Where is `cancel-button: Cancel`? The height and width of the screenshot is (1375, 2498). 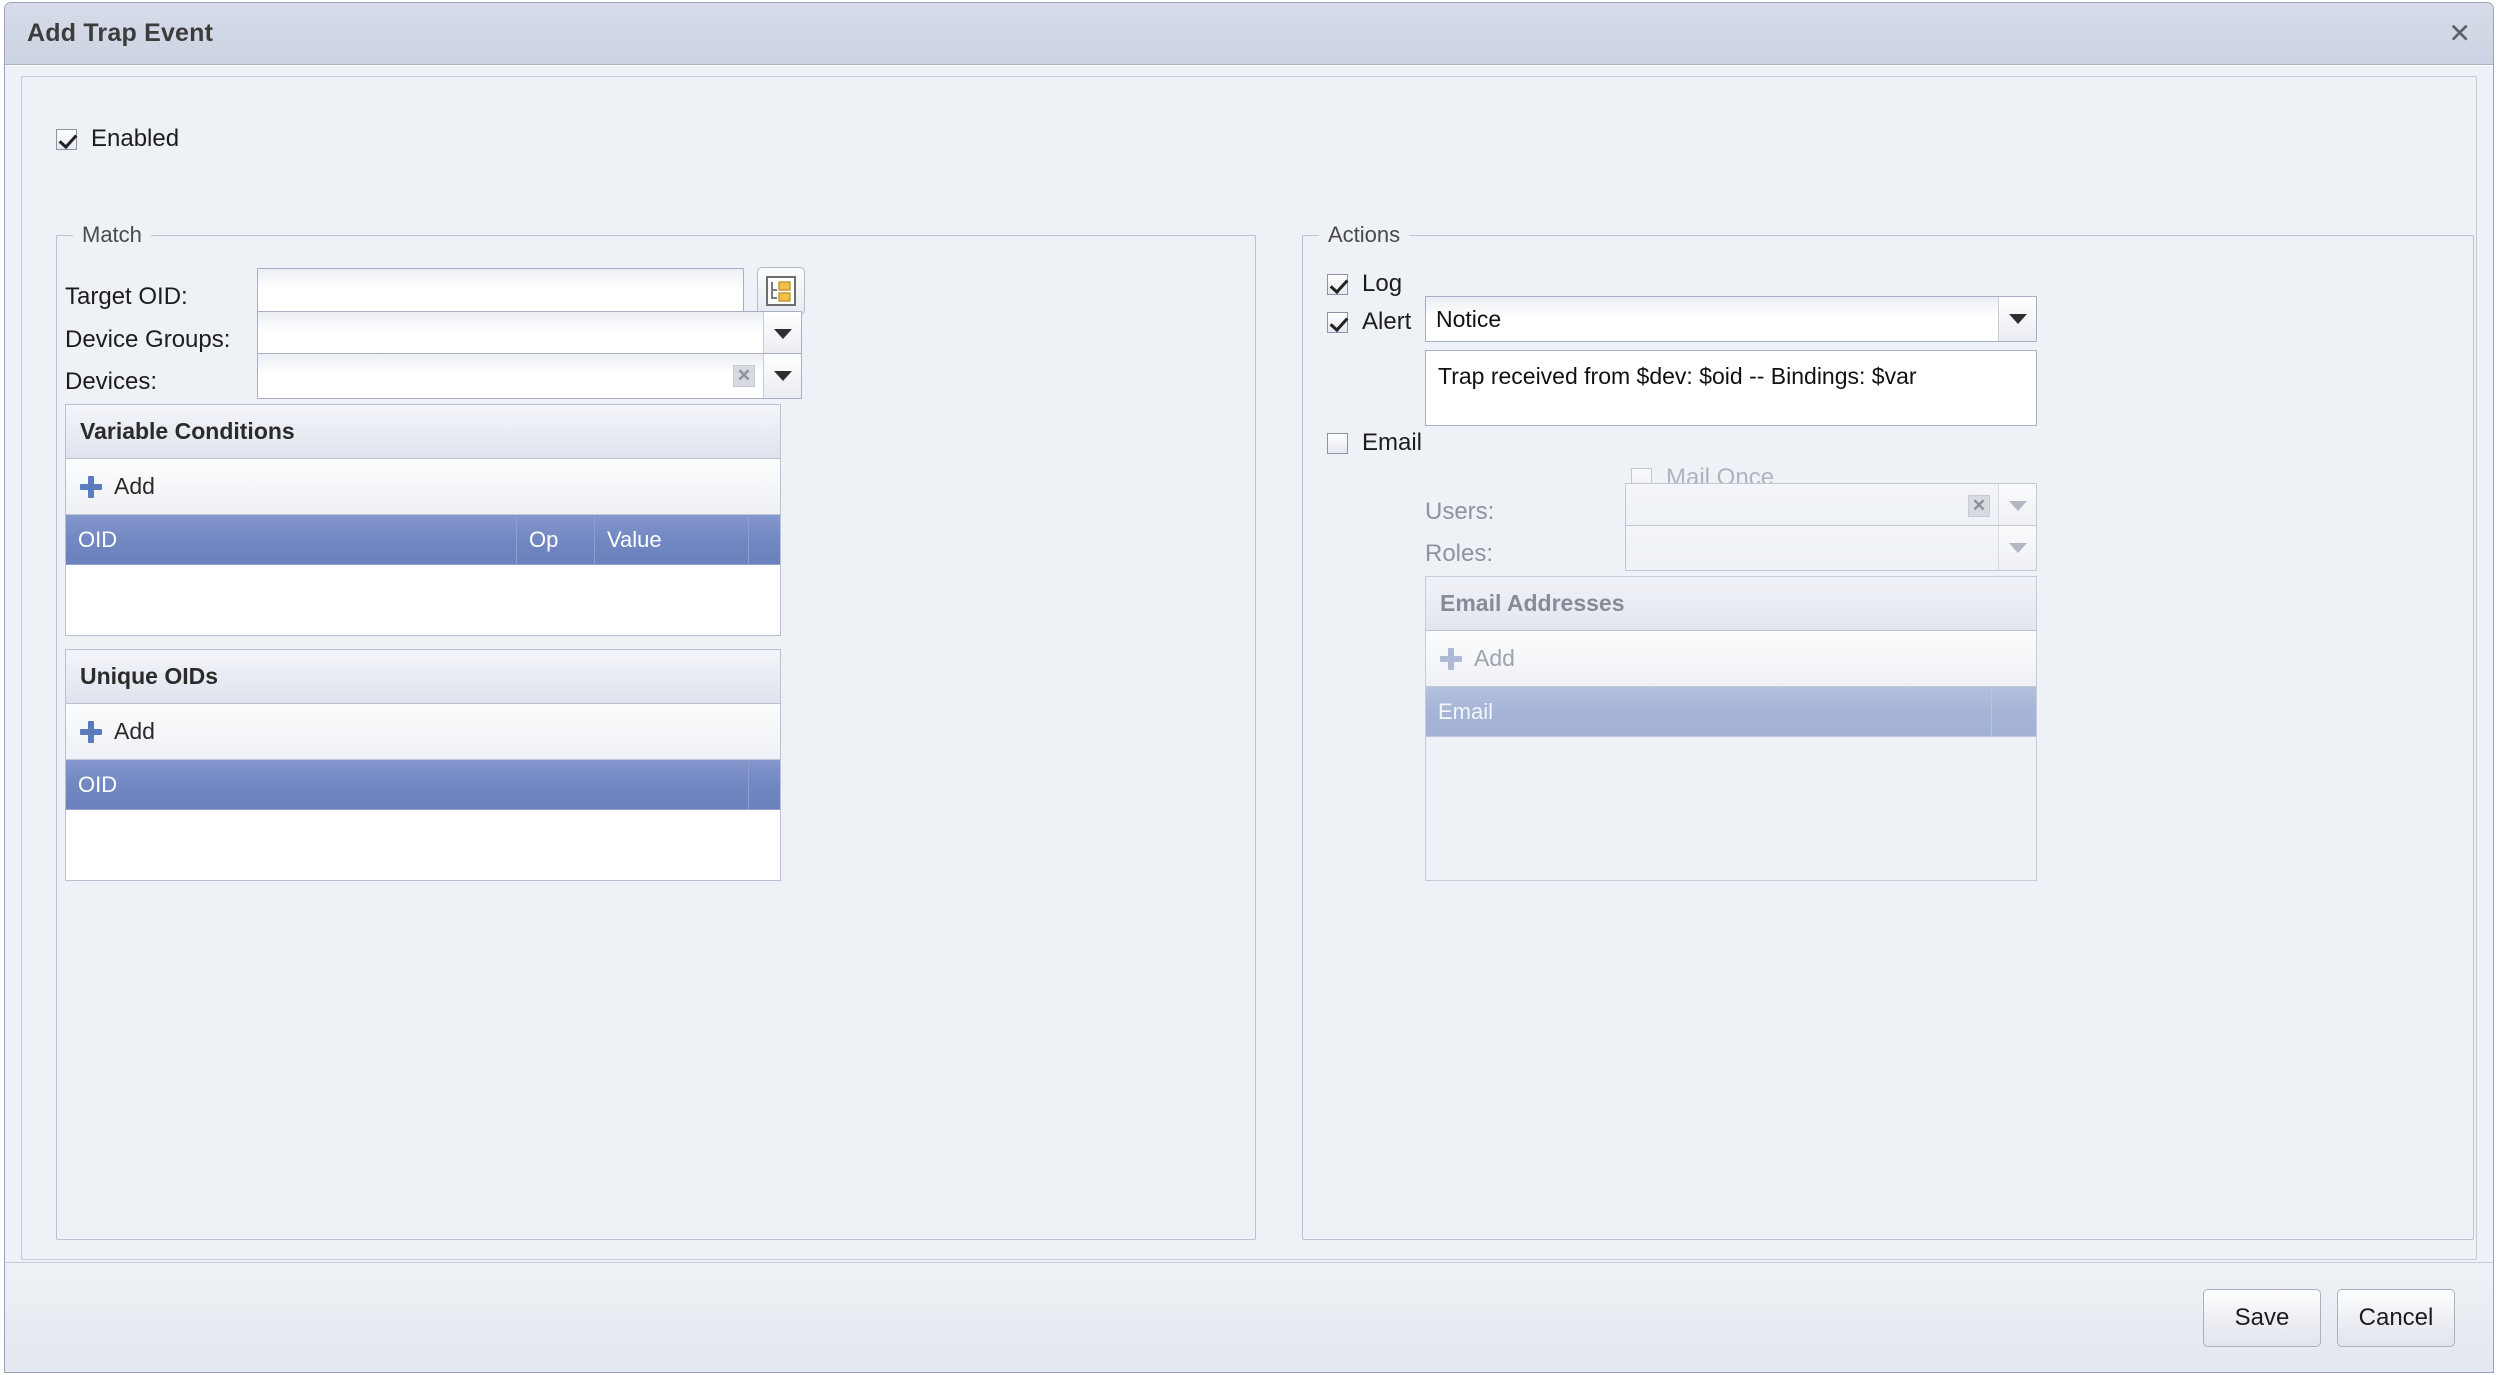 cancel-button: Cancel is located at coordinates (2396, 1317).